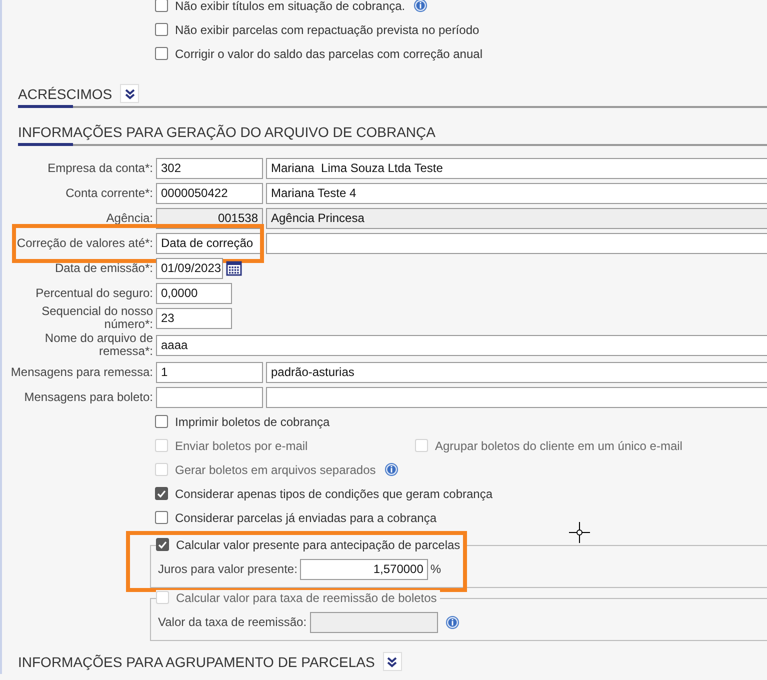 The image size is (767, 680). I want to click on input-field: 1,570000, so click(364, 569).